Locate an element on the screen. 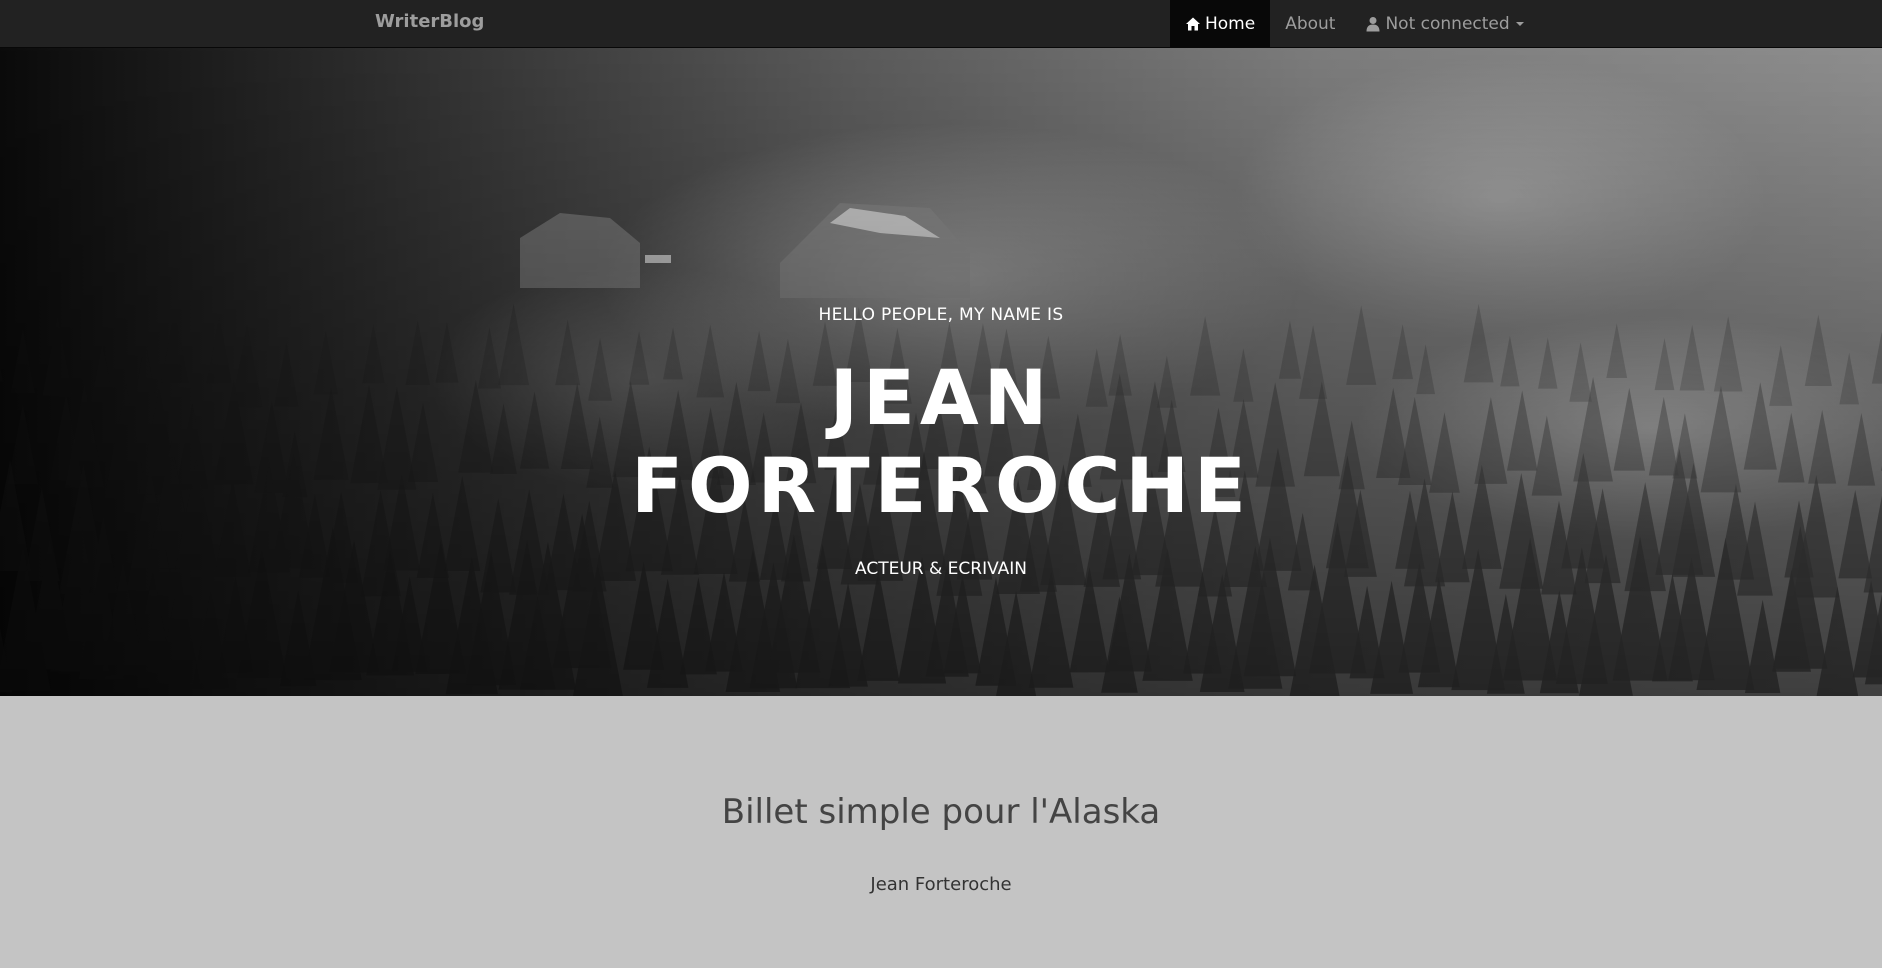 The width and height of the screenshot is (1882, 968). nav-menu: Home About Not connected is located at coordinates (1354, 23).